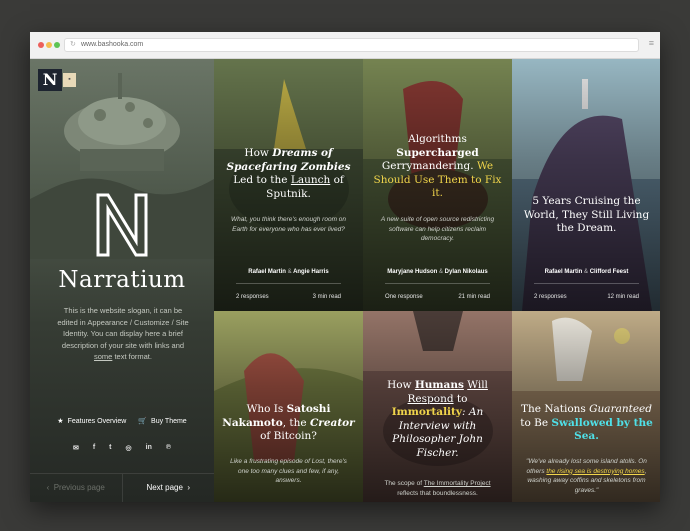 The height and width of the screenshot is (531, 690). What do you see at coordinates (437, 272) in the screenshot?
I see `post-authors: Maryjane Hudson & Dylan Nikolaus` at bounding box center [437, 272].